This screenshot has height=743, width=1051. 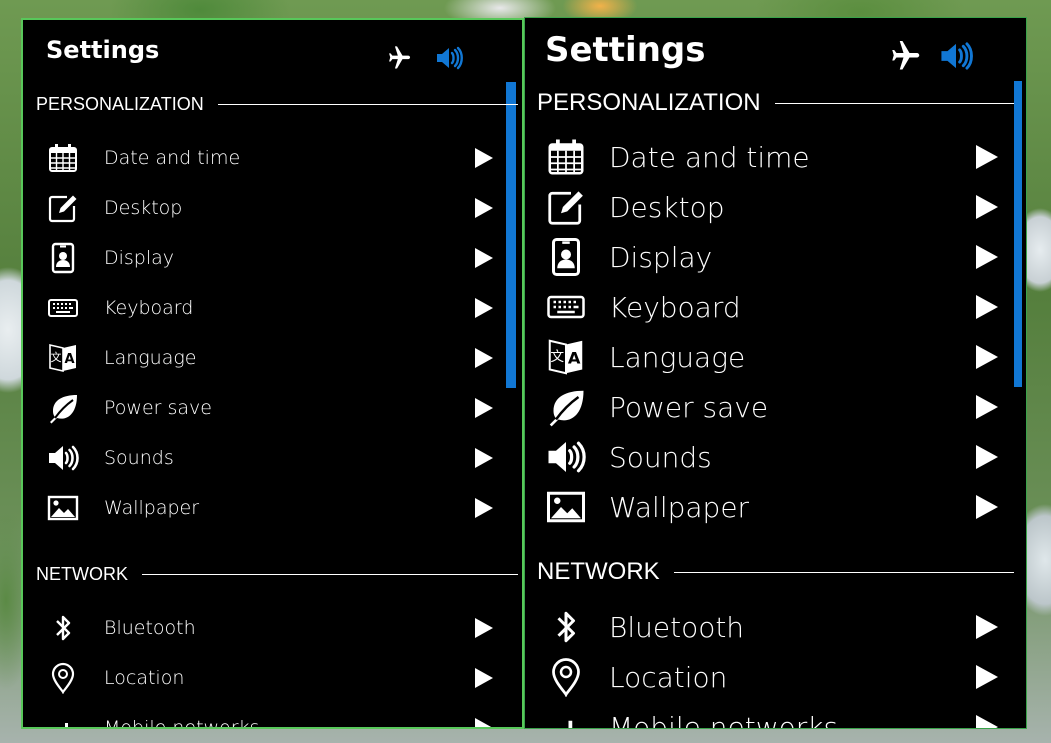 What do you see at coordinates (150, 628) in the screenshot?
I see `settings-item-label: Bluetooth` at bounding box center [150, 628].